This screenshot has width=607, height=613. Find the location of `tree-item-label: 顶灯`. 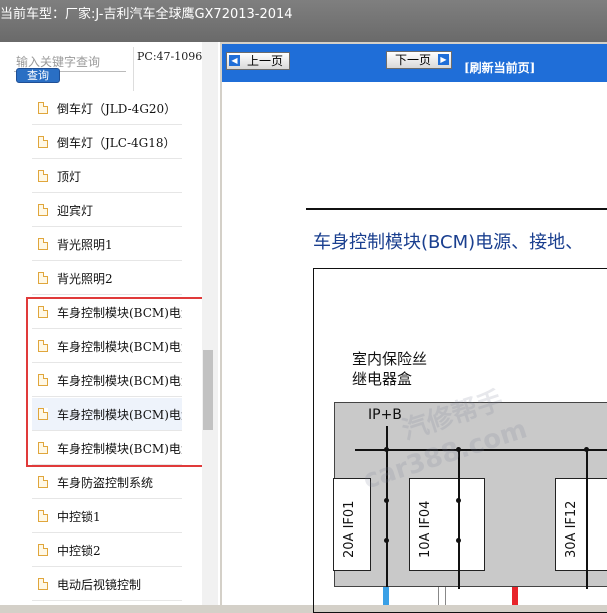

tree-item-label: 顶灯 is located at coordinates (69, 176).